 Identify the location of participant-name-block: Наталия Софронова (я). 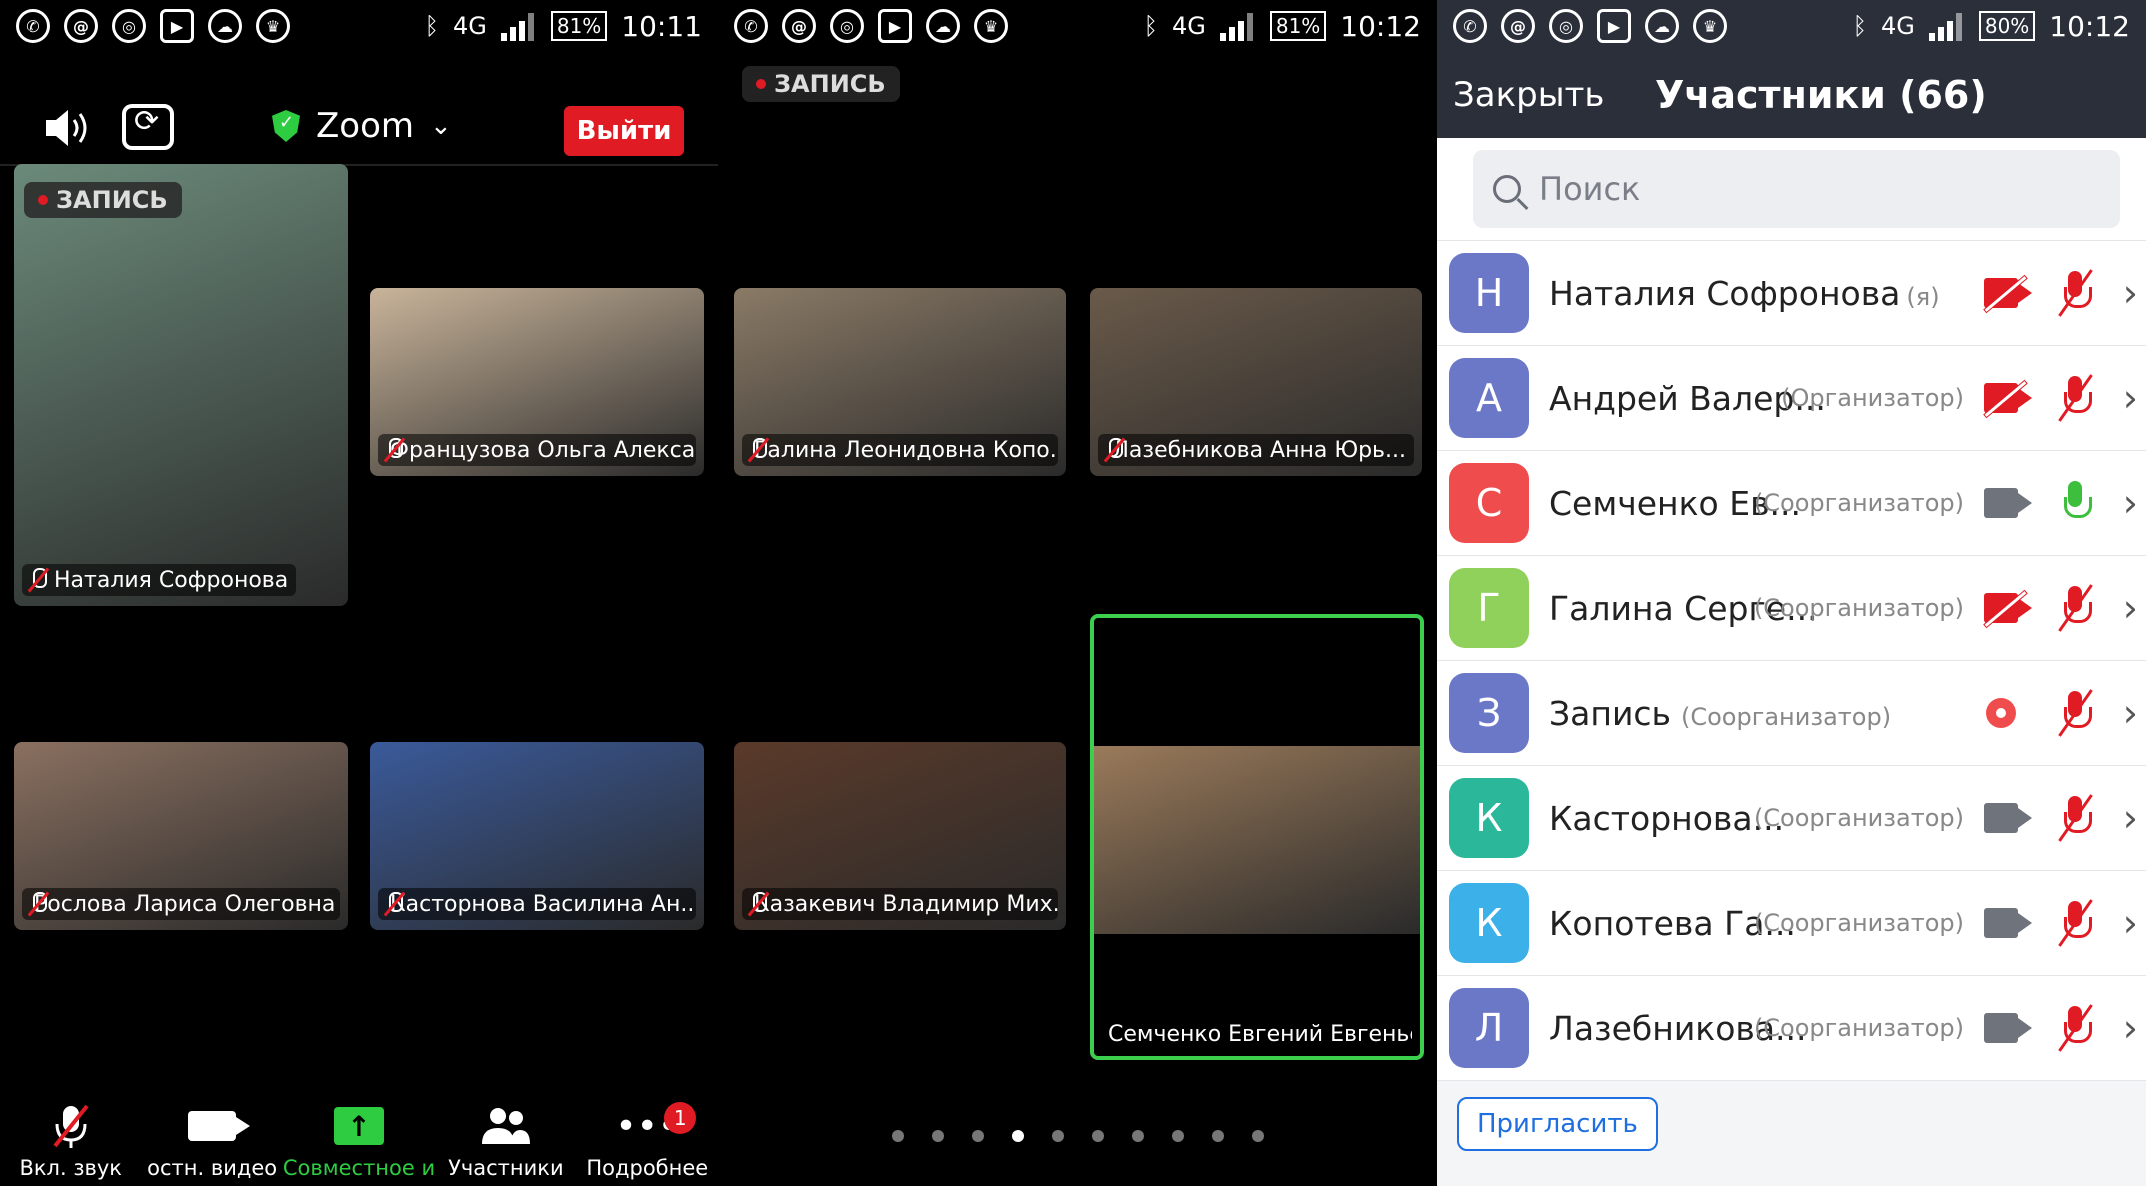
(1744, 293).